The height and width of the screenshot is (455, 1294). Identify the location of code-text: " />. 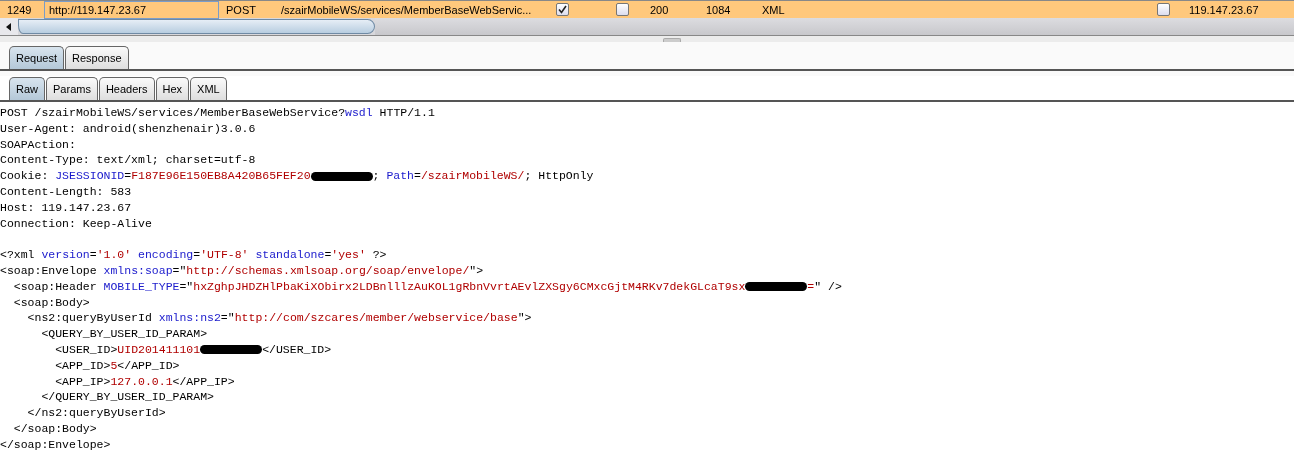
(828, 286).